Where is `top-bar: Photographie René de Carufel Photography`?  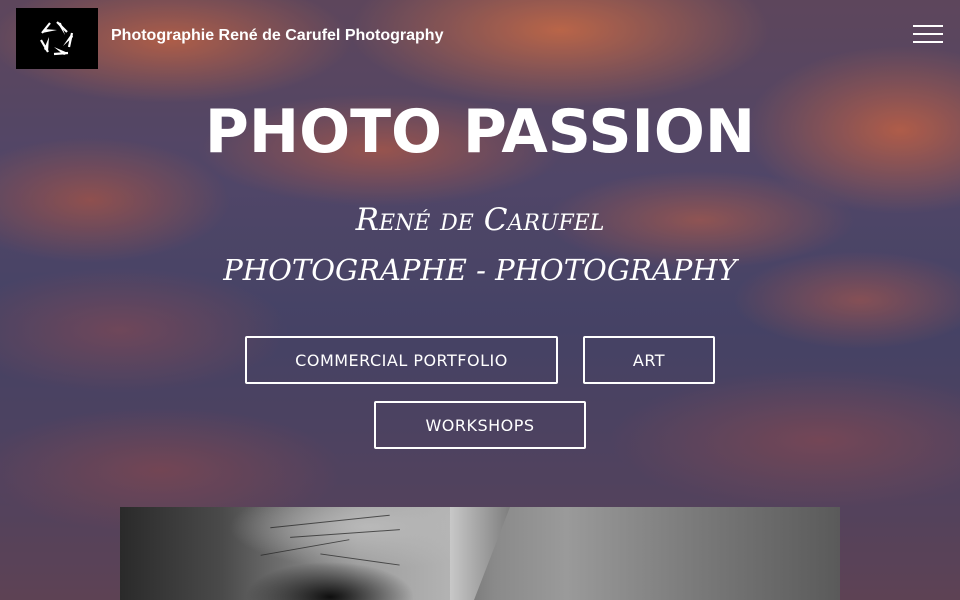
top-bar: Photographie René de Carufel Photography is located at coordinates (480, 39).